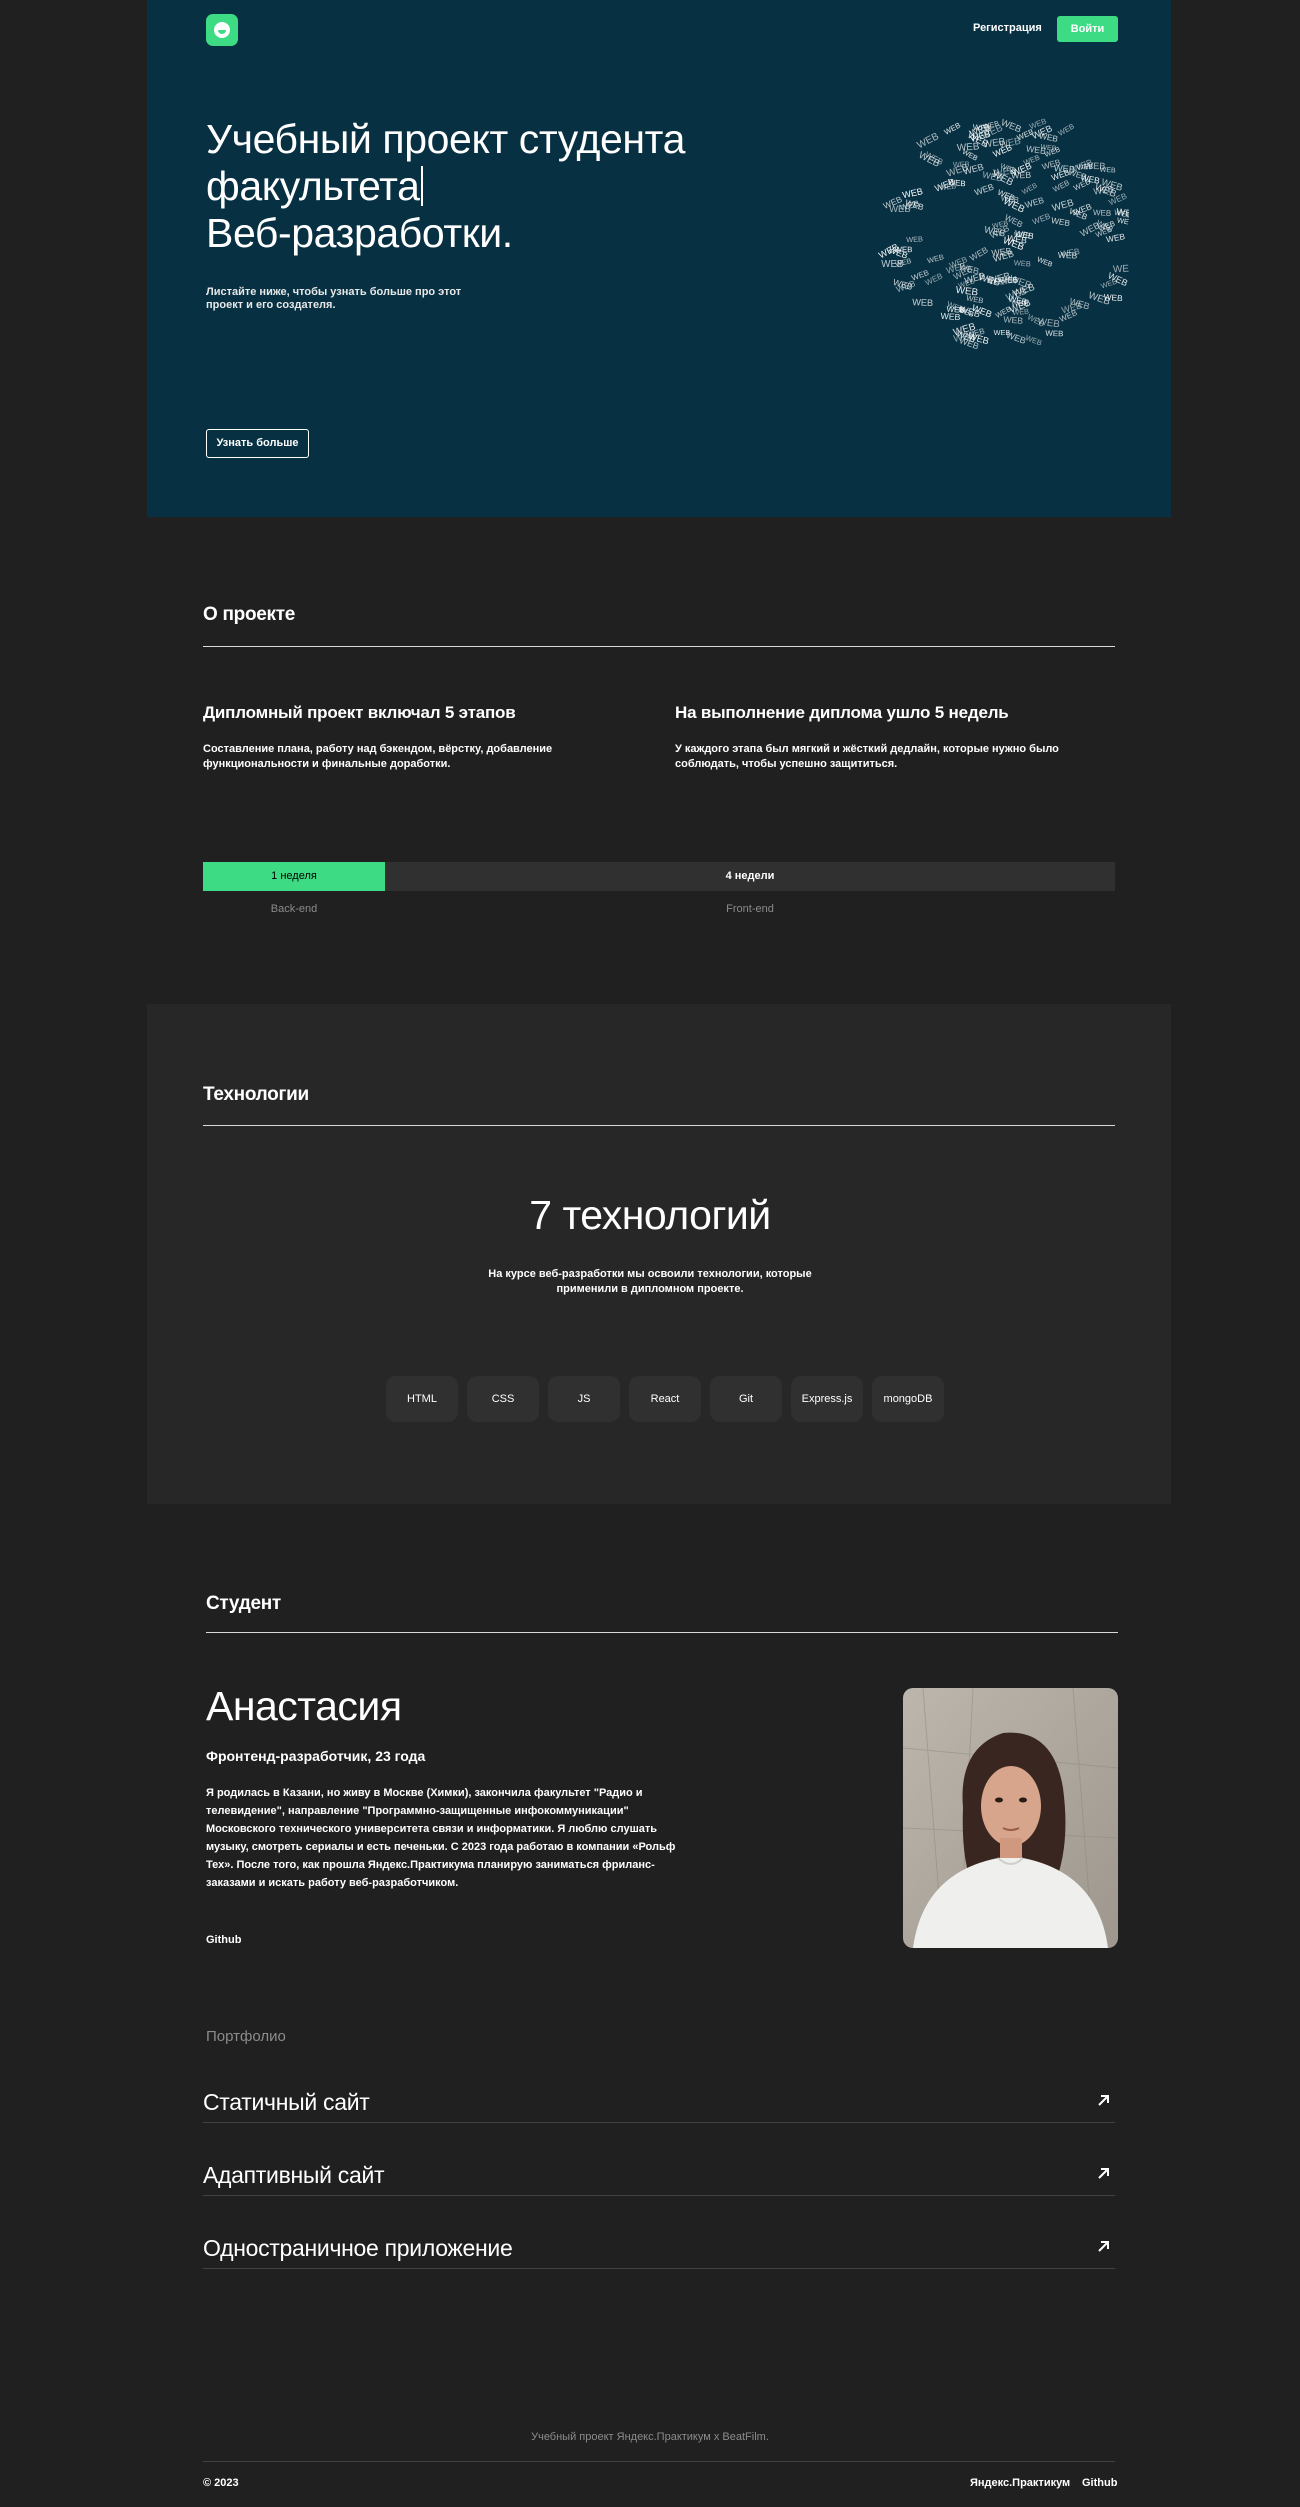 This screenshot has width=1300, height=2507. I want to click on student-role: Фронтенд-разработчик, 23 года, so click(316, 1756).